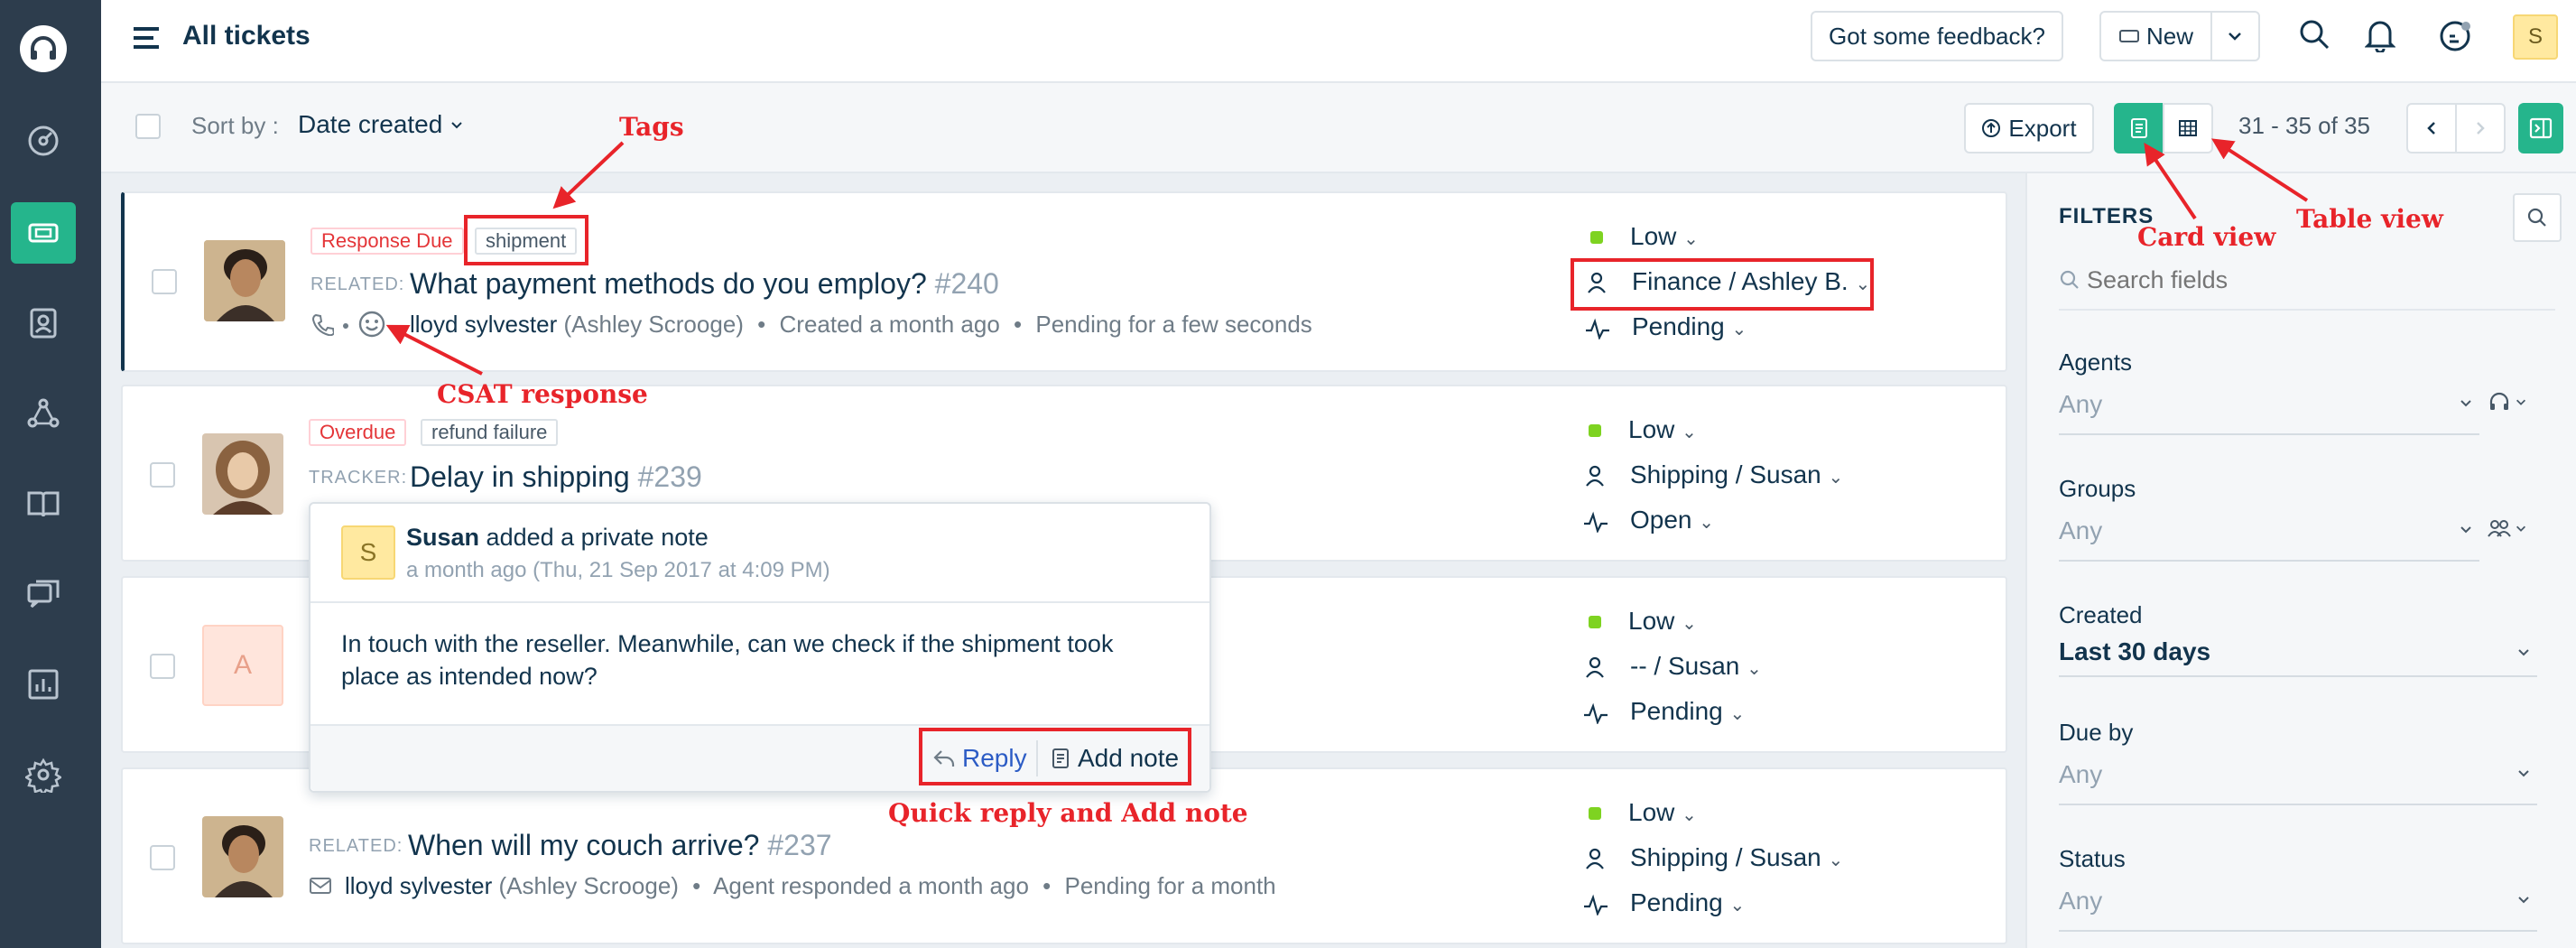 Image resolution: width=2576 pixels, height=948 pixels. Describe the element at coordinates (651, 127) in the screenshot. I see `tags-annotation: Tags` at that location.